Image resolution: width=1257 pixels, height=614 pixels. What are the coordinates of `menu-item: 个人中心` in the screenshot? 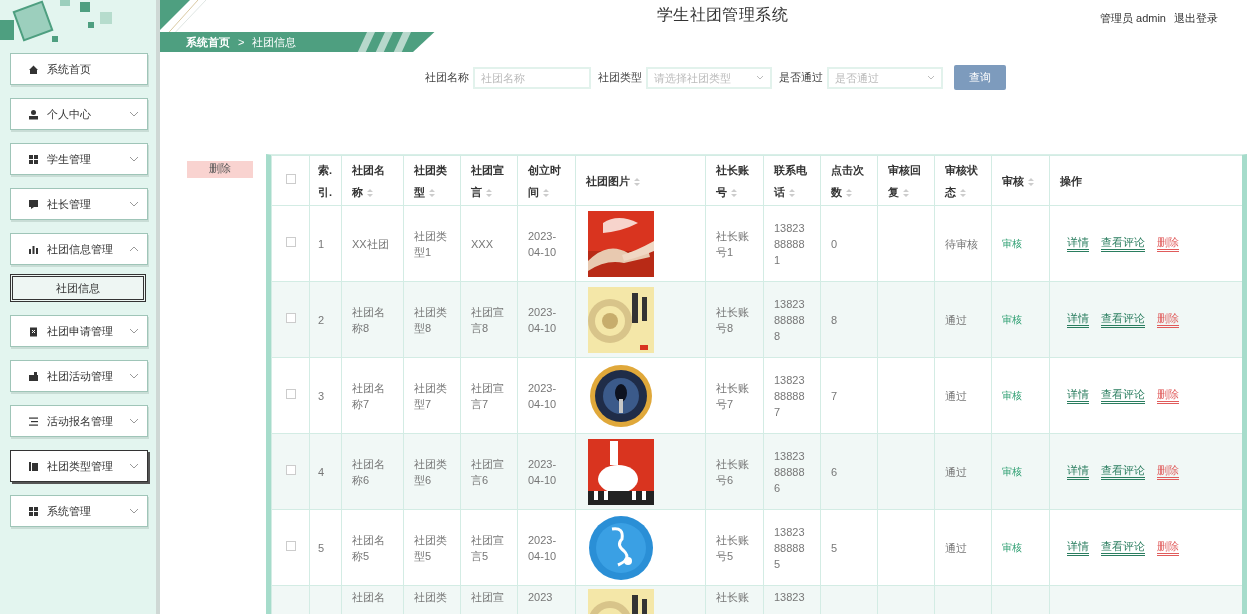 It's located at (79, 114).